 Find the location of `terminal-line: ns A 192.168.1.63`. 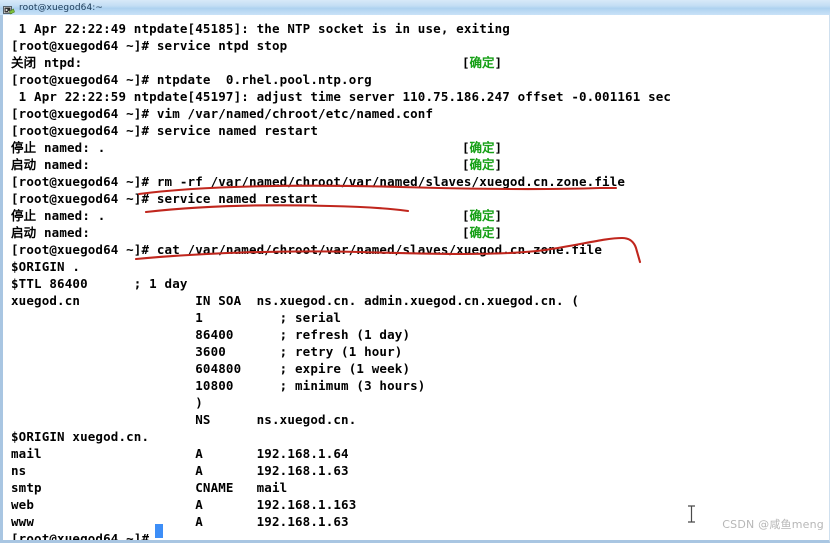

terminal-line: ns A 192.168.1.63 is located at coordinates (180, 470).